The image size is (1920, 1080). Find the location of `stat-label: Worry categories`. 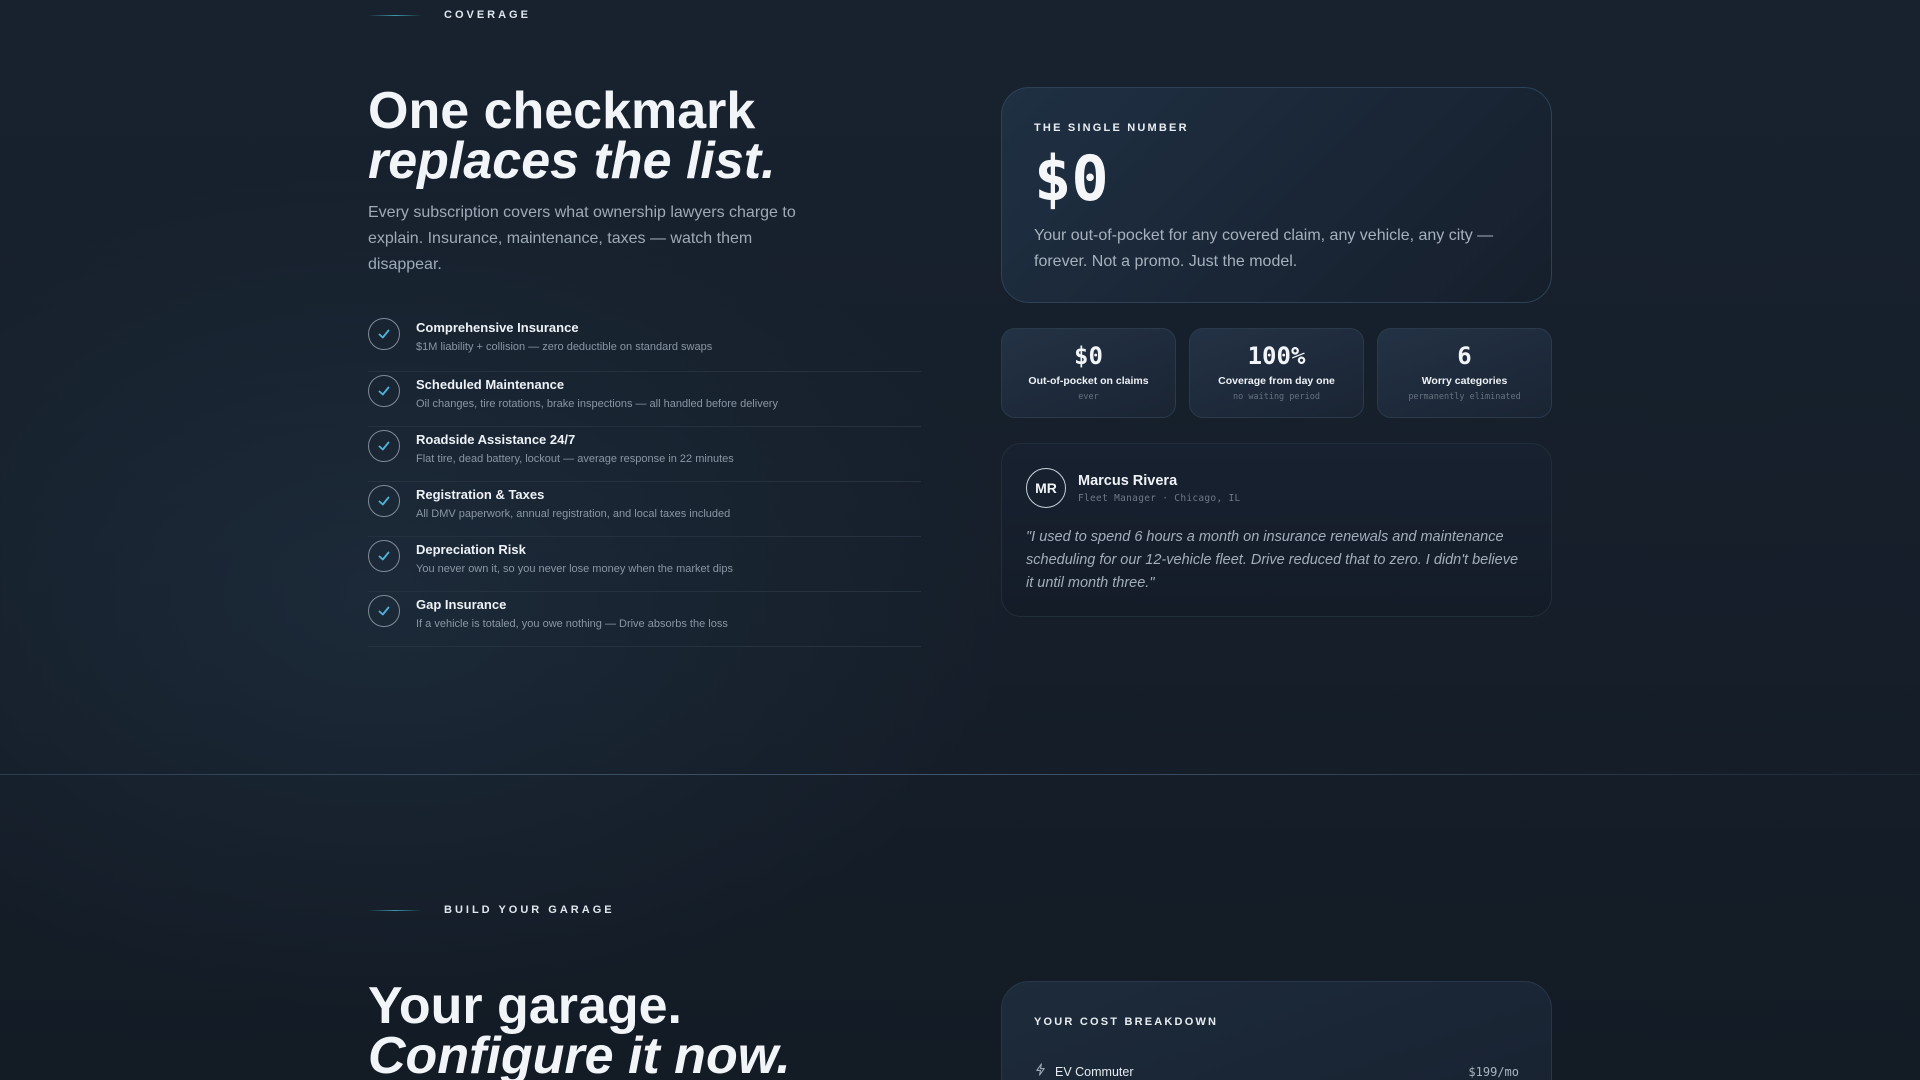

stat-label: Worry categories is located at coordinates (1464, 381).